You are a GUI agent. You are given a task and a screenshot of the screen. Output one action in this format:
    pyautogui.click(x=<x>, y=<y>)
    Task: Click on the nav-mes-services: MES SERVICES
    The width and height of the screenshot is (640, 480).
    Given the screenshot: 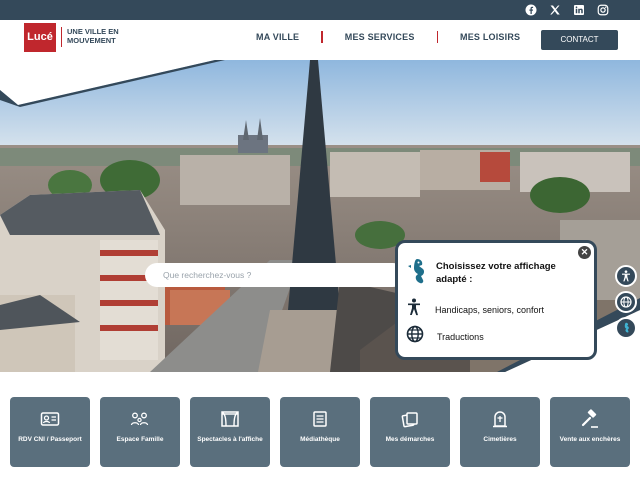 What is the action you would take?
    pyautogui.click(x=380, y=37)
    